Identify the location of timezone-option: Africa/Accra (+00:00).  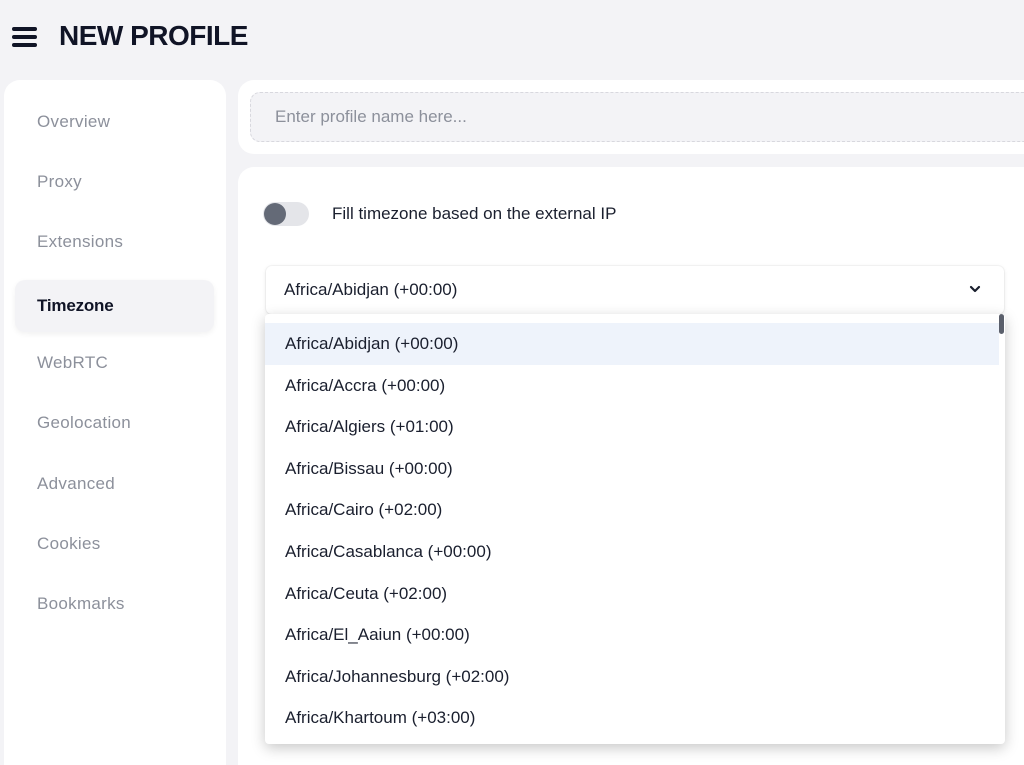
(632, 386).